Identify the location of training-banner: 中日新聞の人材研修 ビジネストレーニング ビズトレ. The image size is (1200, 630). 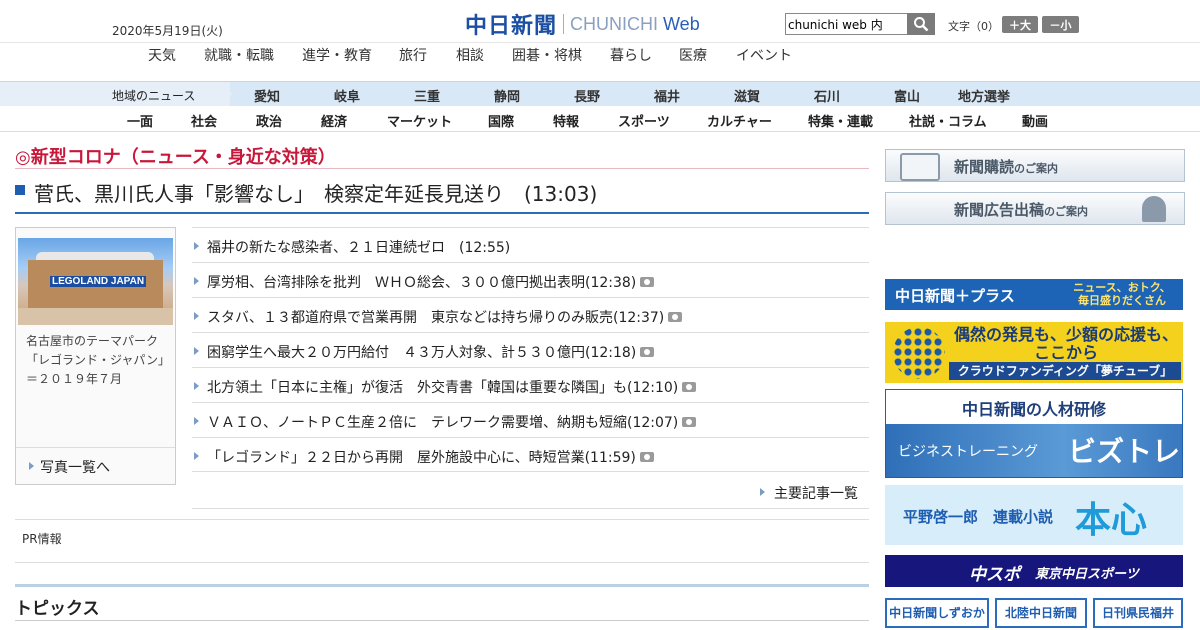
(1034, 433).